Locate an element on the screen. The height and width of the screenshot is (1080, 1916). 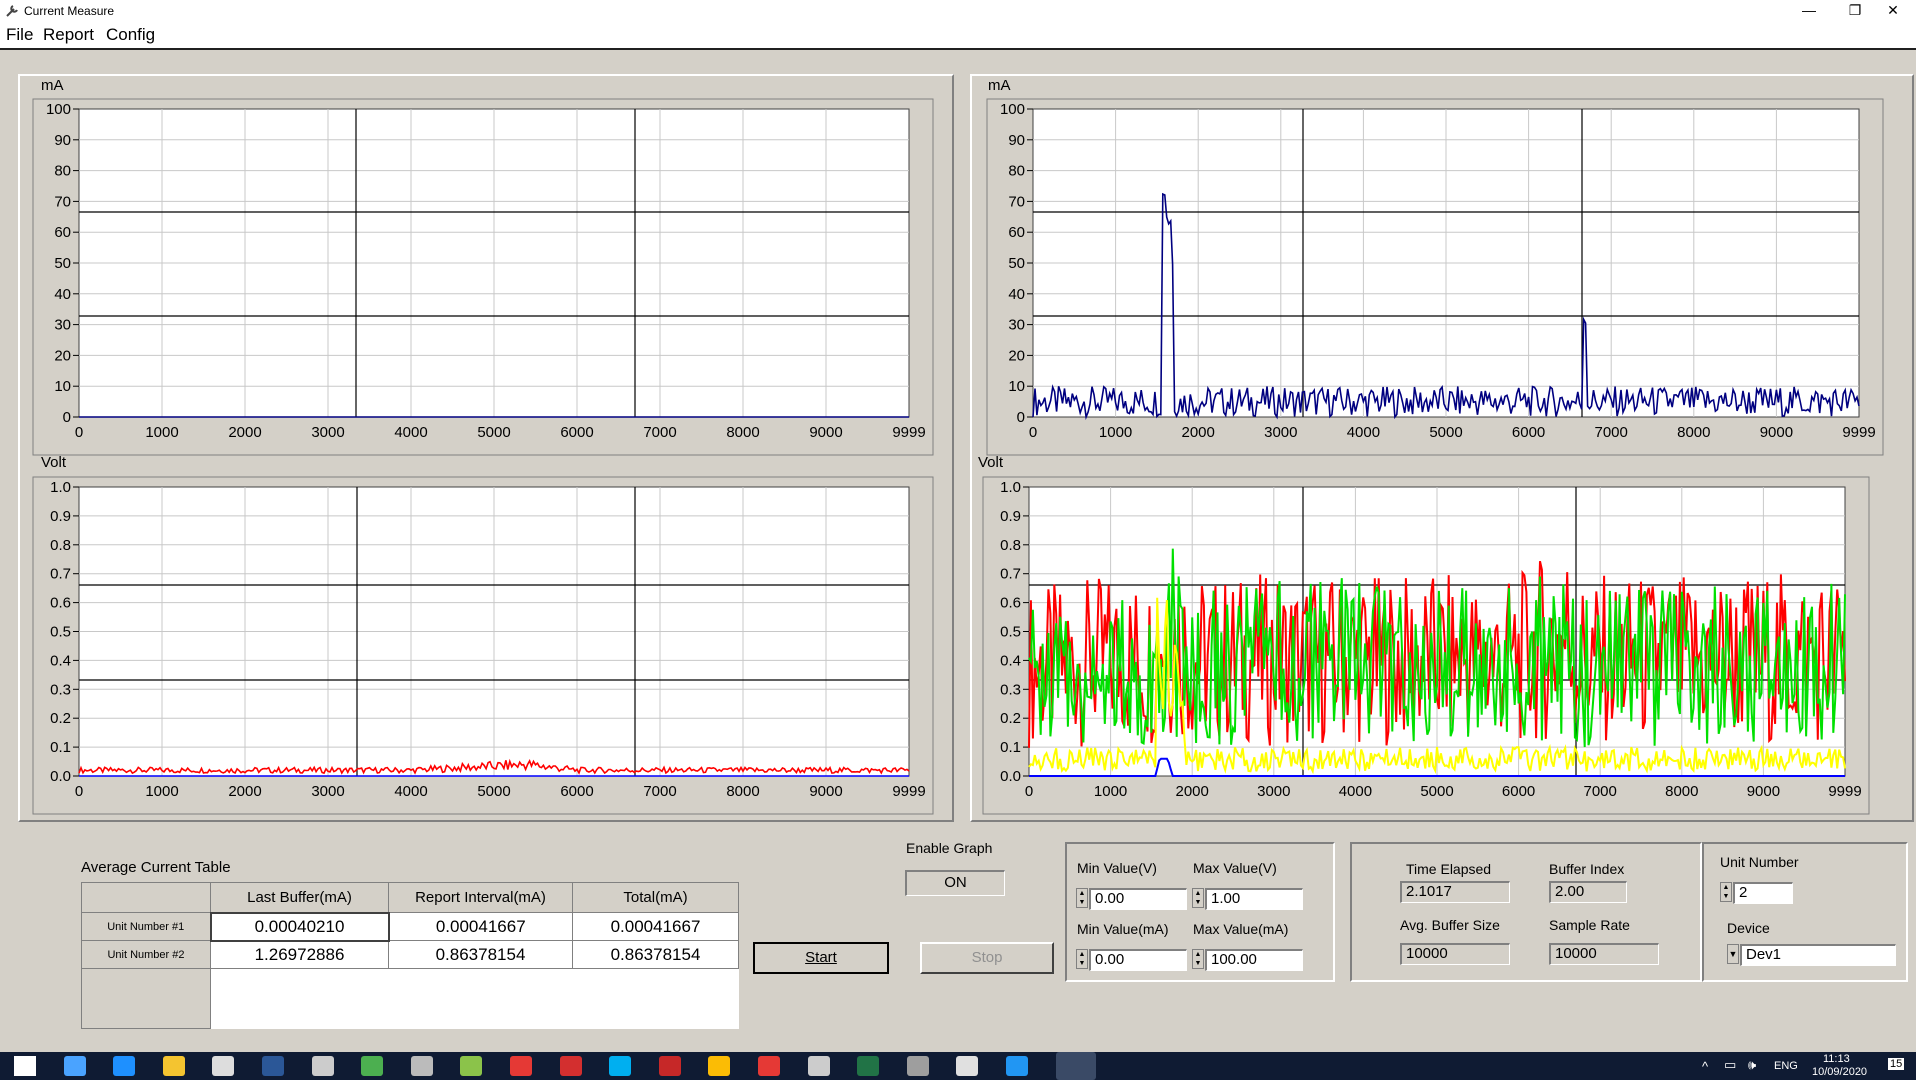
avg-buffer-size-label: Avg. Buffer Size is located at coordinates (1450, 925).